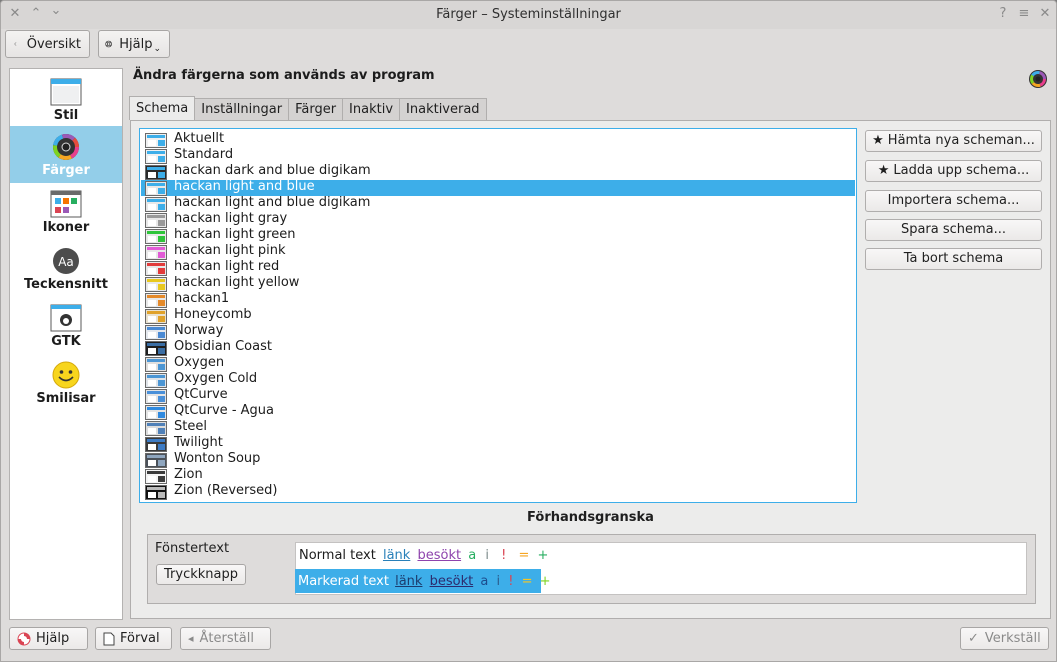  Describe the element at coordinates (140, 638) in the screenshot. I see `defaults-button-label: Förval` at that location.